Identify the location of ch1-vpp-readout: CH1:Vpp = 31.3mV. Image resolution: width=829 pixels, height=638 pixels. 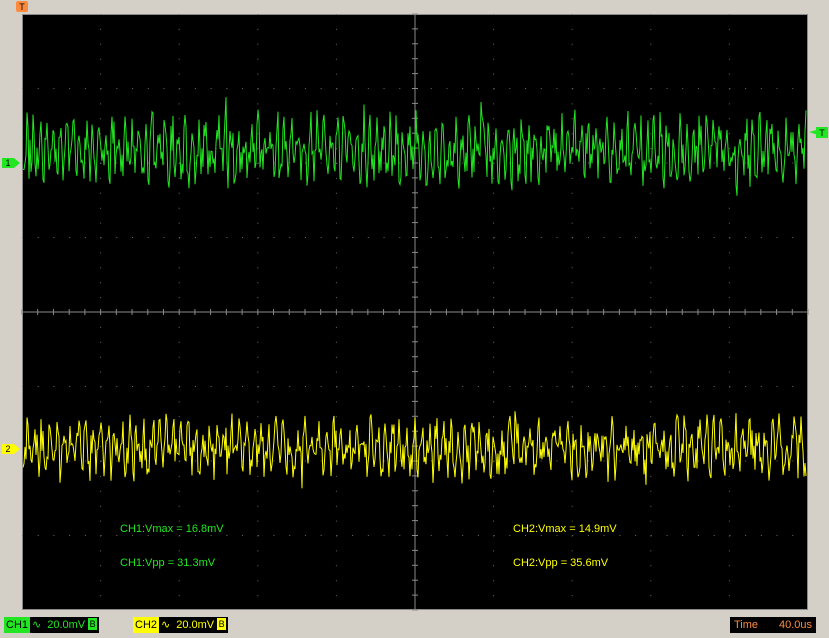
(168, 563).